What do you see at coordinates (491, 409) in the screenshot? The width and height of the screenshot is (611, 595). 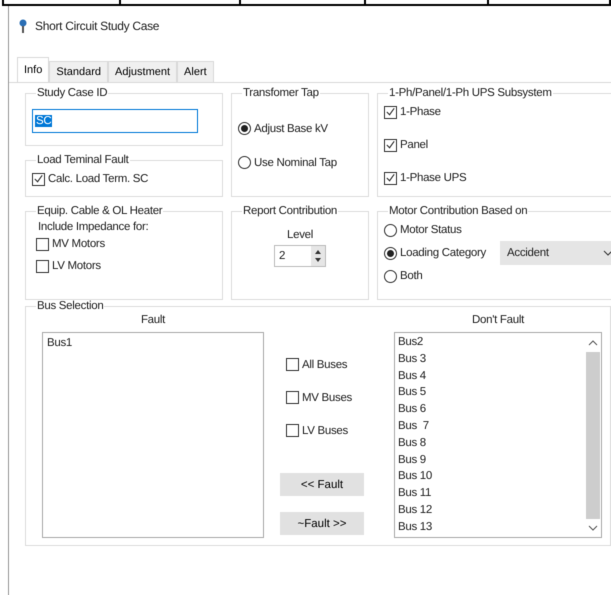 I see `list-item: Bus 6` at bounding box center [491, 409].